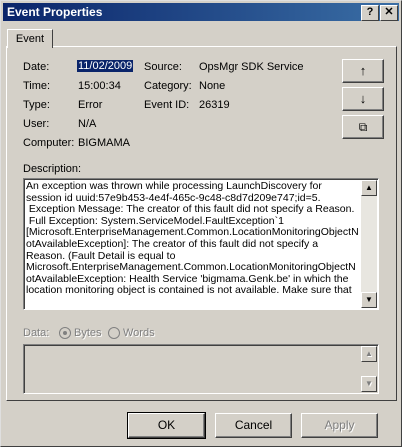 The width and height of the screenshot is (402, 447). What do you see at coordinates (36, 105) in the screenshot?
I see `type-label: Type:` at bounding box center [36, 105].